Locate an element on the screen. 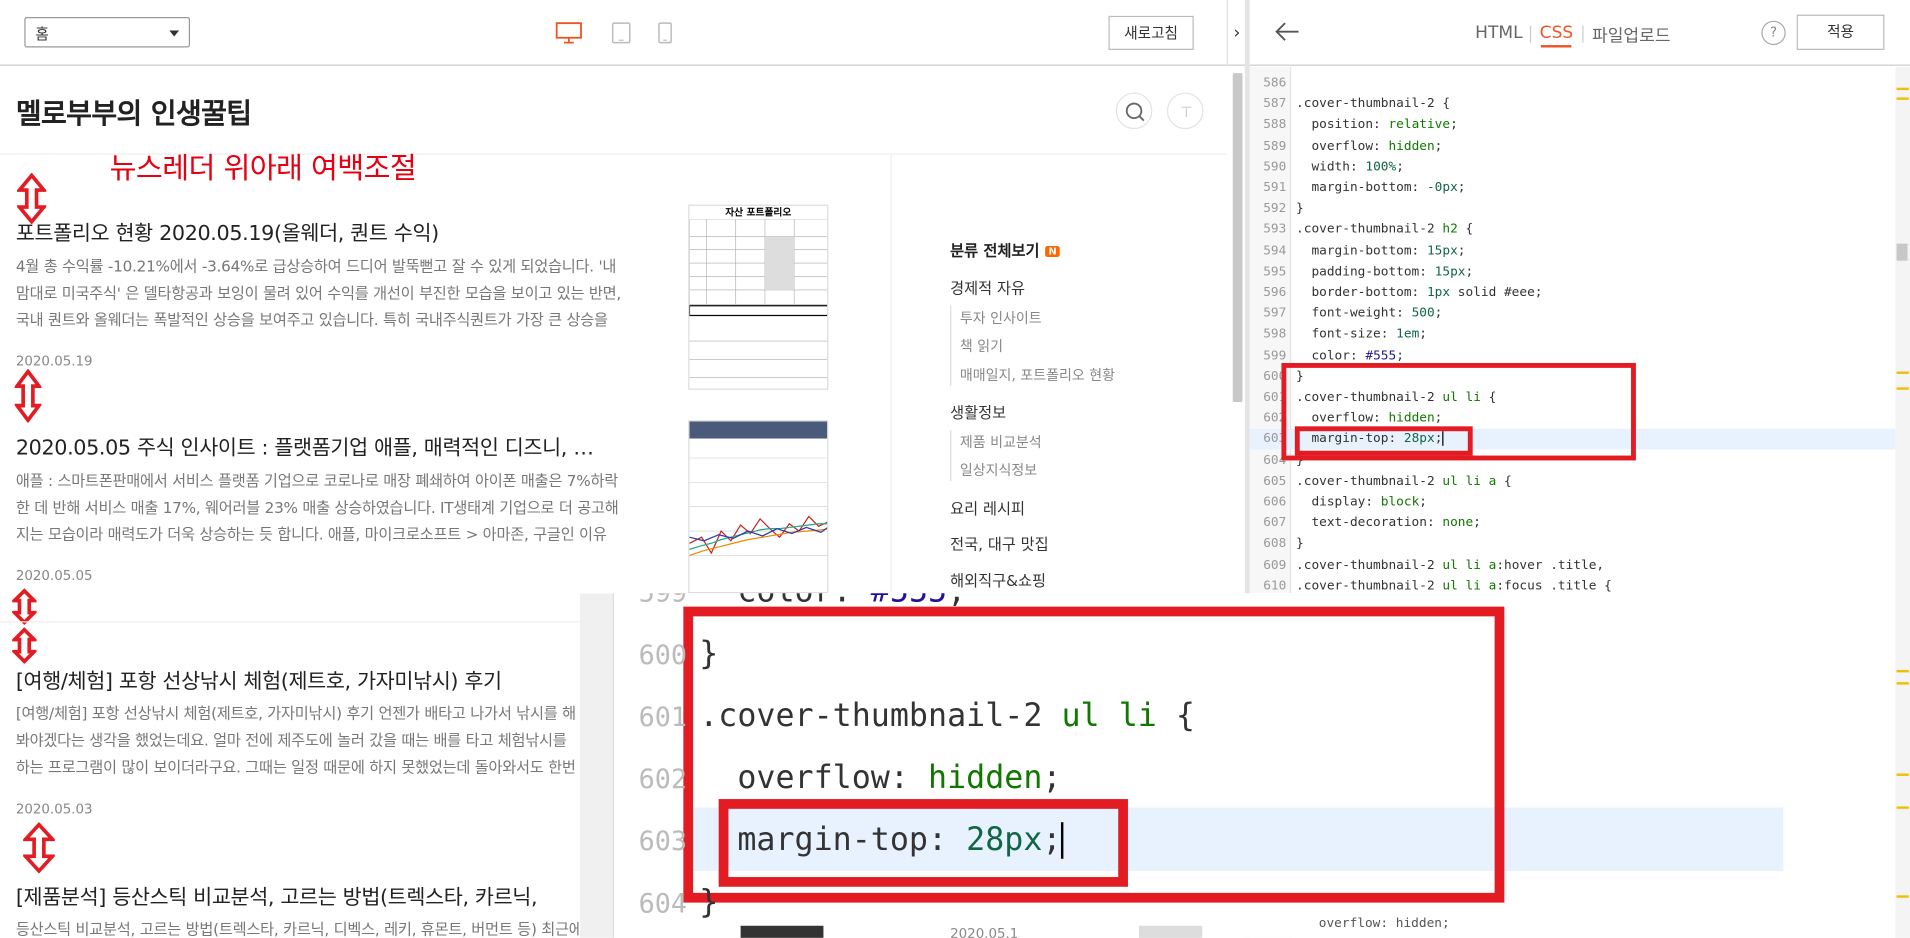  post-thumbnail: 자산 포트폴리오 is located at coordinates (758, 297).